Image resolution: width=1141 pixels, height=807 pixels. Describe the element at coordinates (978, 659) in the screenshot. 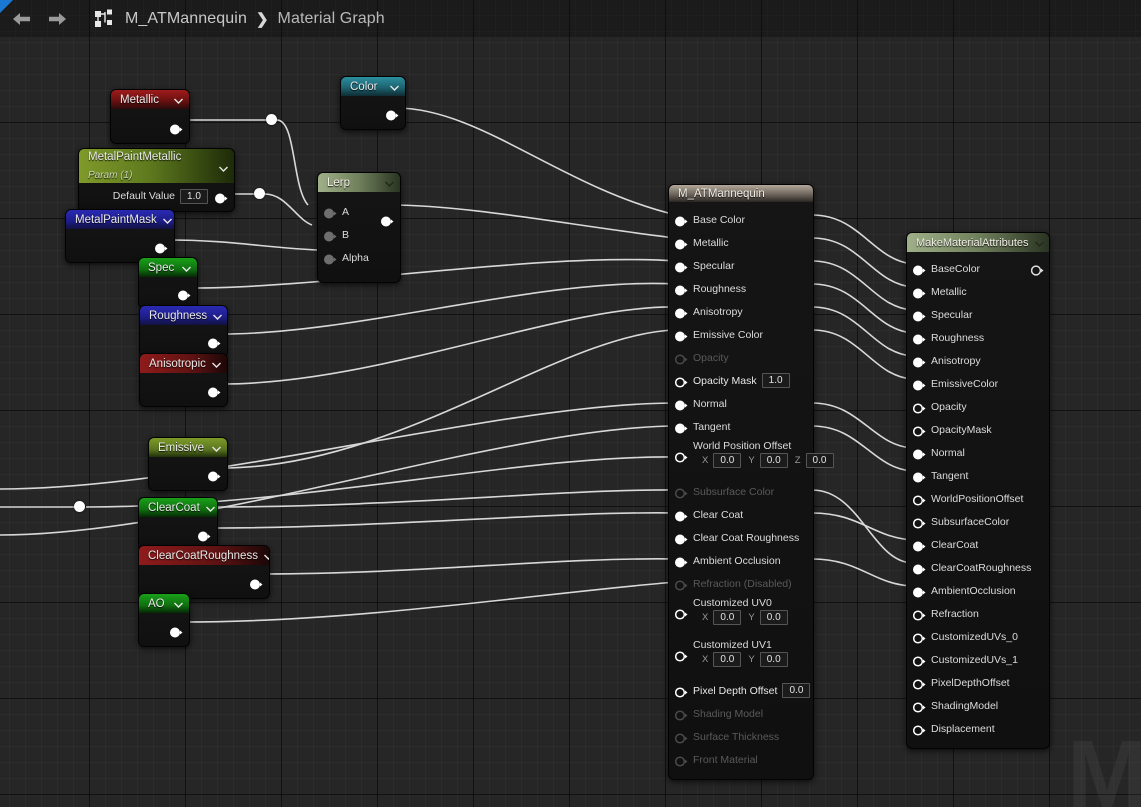

I see `pin-row: CustomizedUVs_1` at that location.